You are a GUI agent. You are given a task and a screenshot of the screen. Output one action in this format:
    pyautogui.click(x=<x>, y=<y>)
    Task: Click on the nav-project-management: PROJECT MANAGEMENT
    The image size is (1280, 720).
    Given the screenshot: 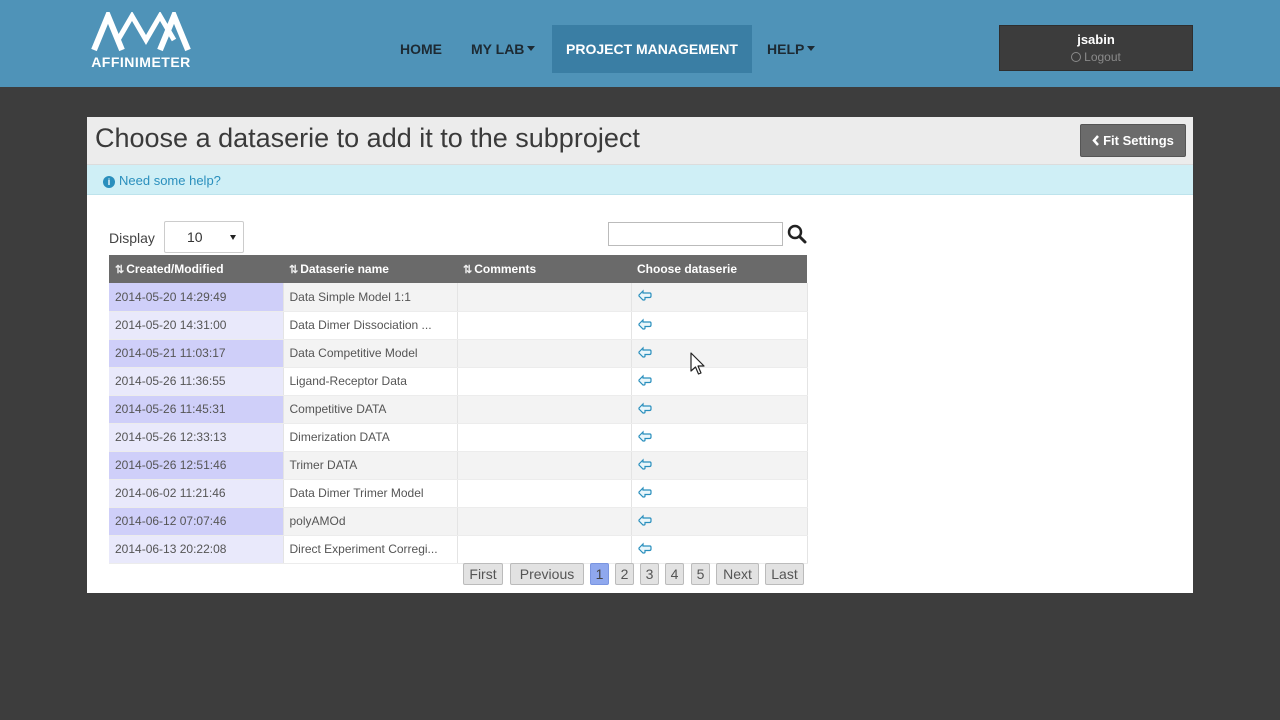 What is the action you would take?
    pyautogui.click(x=652, y=49)
    